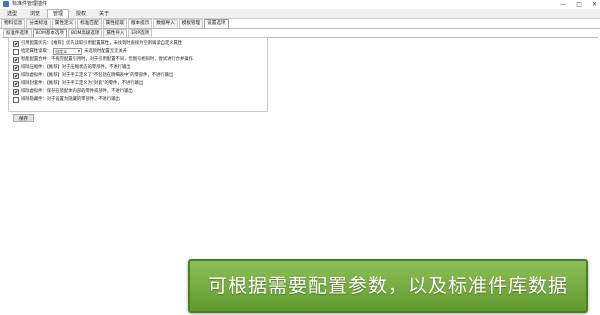  Describe the element at coordinates (115, 33) in the screenshot. I see `tab-property-import: 属性导入` at that location.